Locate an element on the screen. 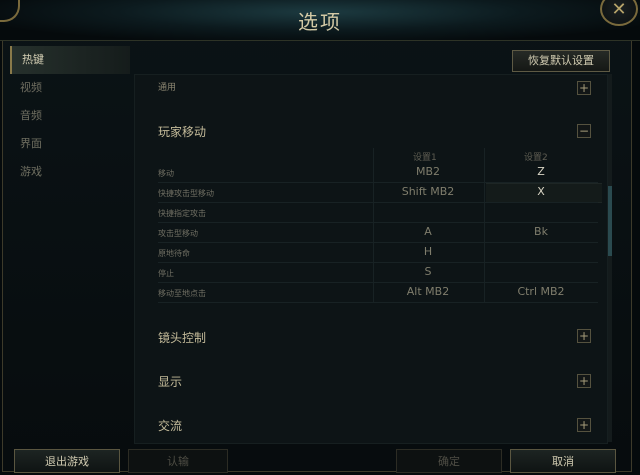 This screenshot has height=475, width=640. section-communication: 交流 is located at coordinates (170, 425).